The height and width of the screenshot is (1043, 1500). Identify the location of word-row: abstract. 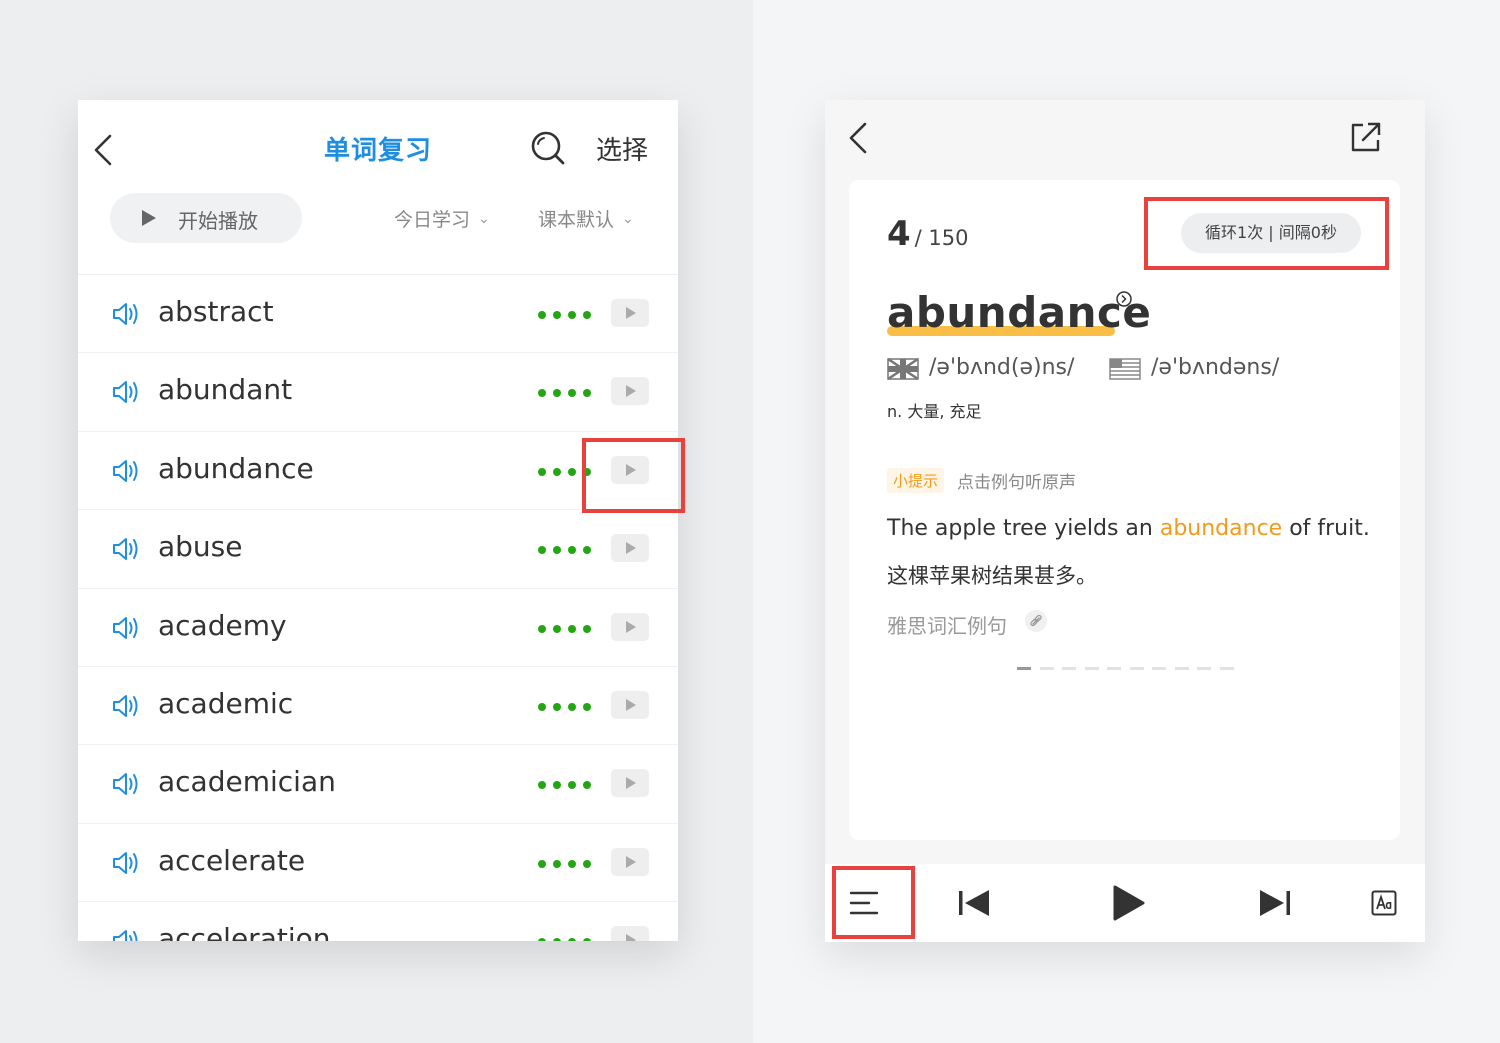
(378, 314).